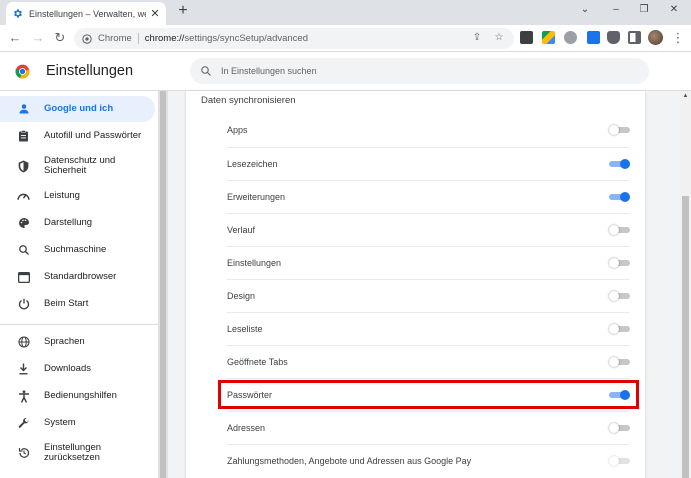 Image resolution: width=691 pixels, height=478 pixels. I want to click on scroll-up-arrow-icon: ▲, so click(685, 96).